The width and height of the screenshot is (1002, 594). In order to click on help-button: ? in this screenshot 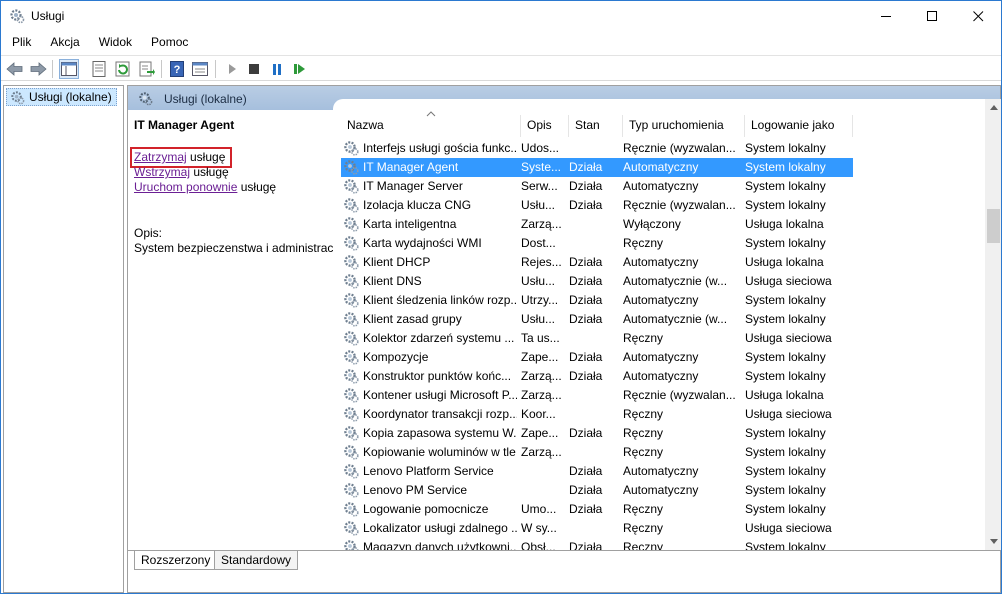, I will do `click(177, 69)`.